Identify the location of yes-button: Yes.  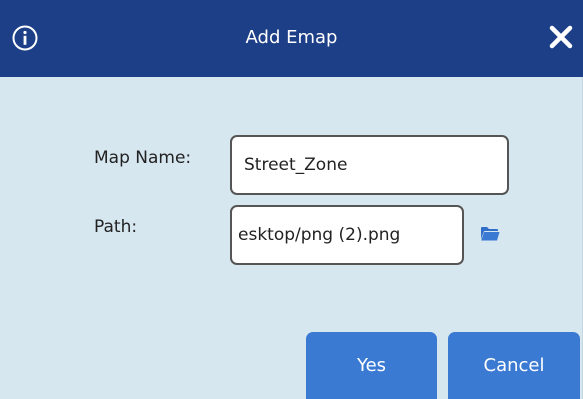
(371, 365).